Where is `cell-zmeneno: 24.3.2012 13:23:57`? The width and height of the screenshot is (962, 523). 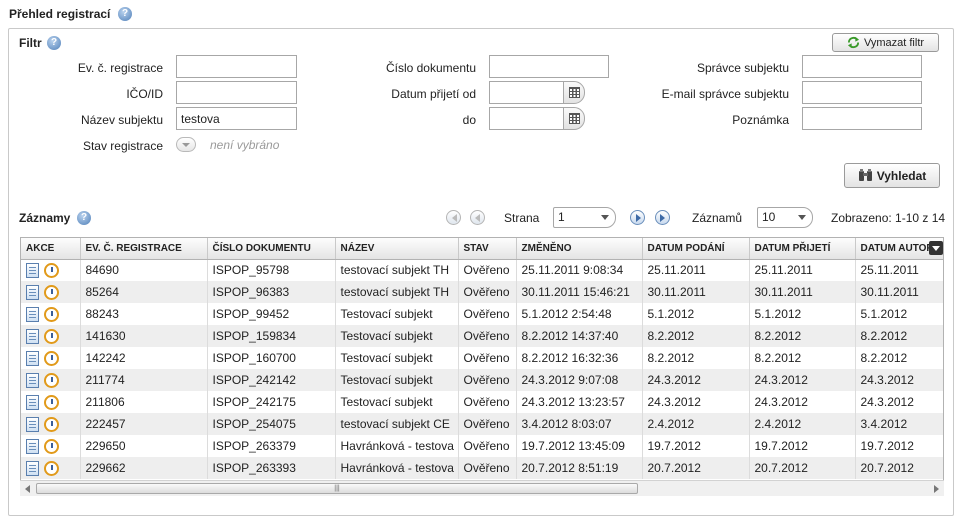
cell-zmeneno: 24.3.2012 13:23:57 is located at coordinates (579, 402).